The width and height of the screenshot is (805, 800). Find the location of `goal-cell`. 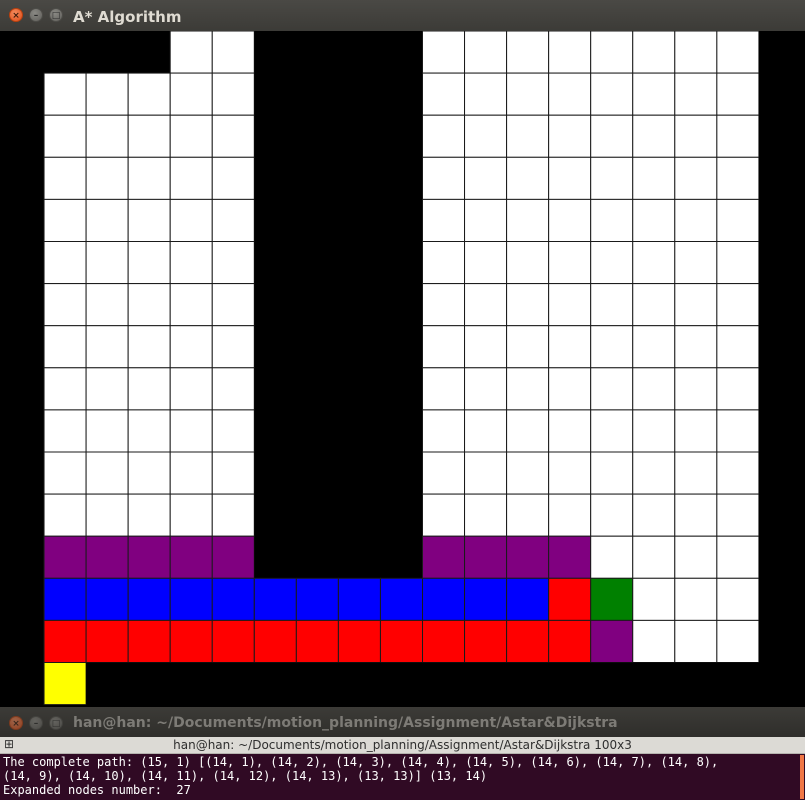

goal-cell is located at coordinates (612, 599).